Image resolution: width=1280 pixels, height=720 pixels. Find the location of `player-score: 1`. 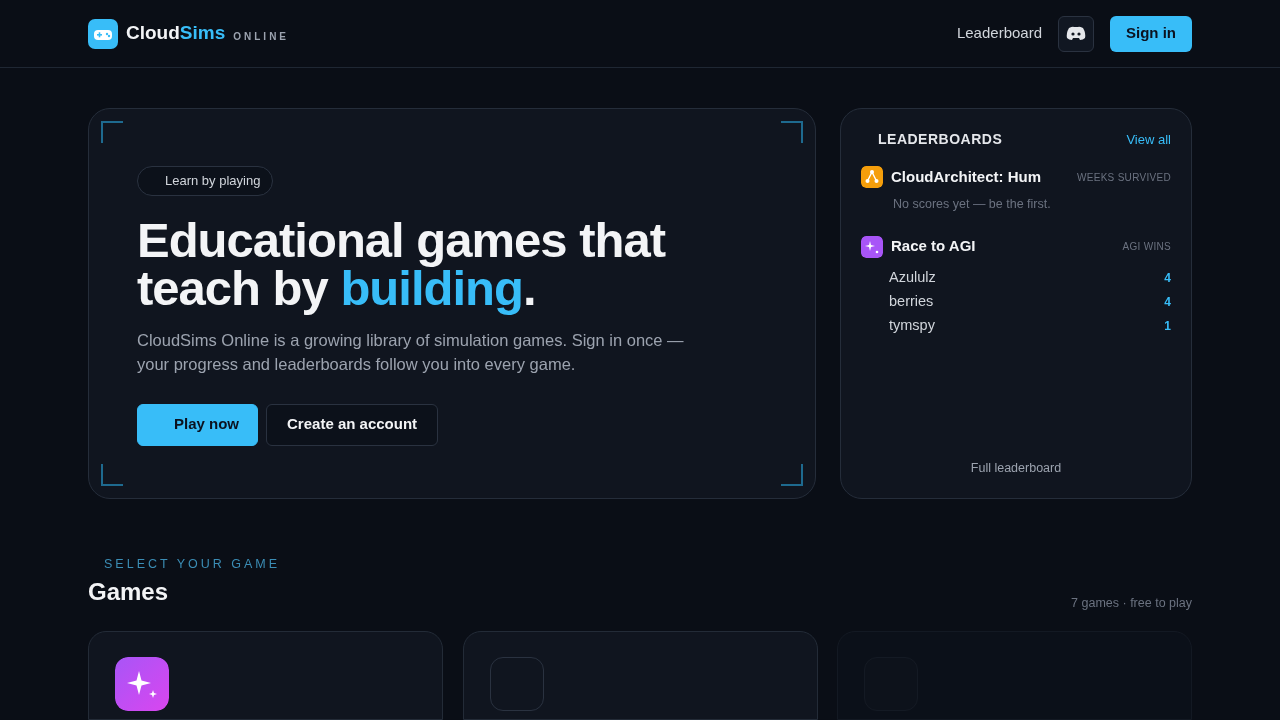

player-score: 1 is located at coordinates (1167, 326).